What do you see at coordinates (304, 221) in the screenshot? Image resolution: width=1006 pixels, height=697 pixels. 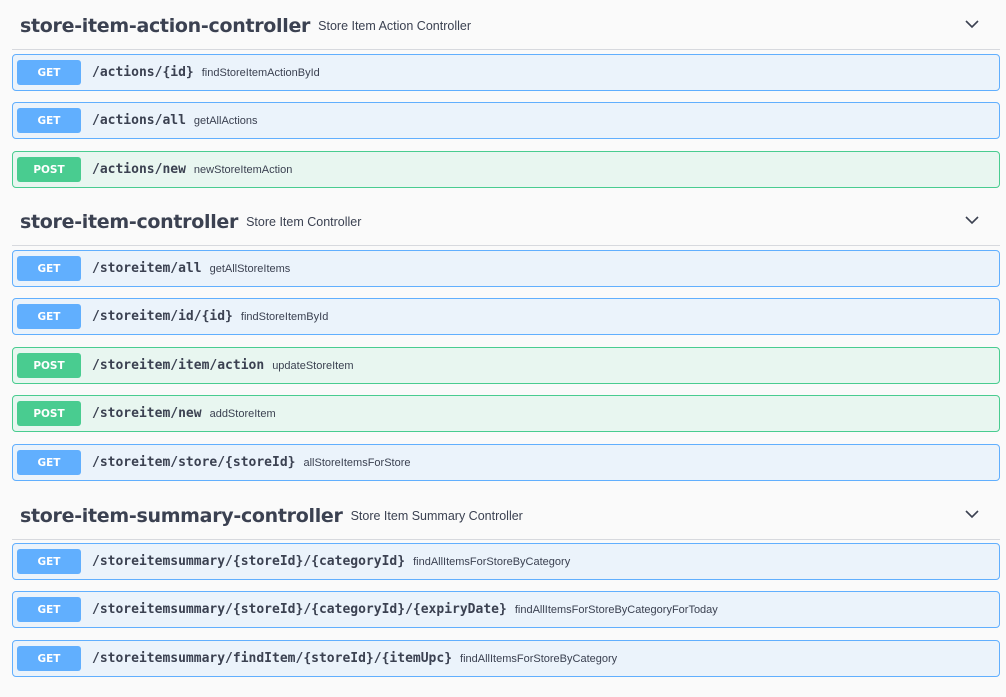 I see `section-description: Store Item Controller` at bounding box center [304, 221].